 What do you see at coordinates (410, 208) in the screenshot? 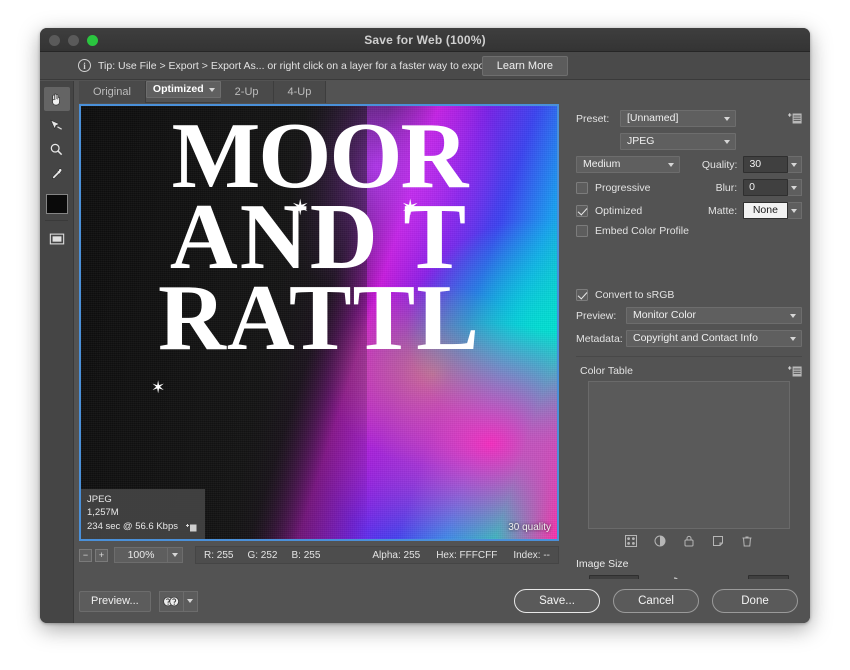
I see `sparkle-icon-2: ✶` at bounding box center [410, 208].